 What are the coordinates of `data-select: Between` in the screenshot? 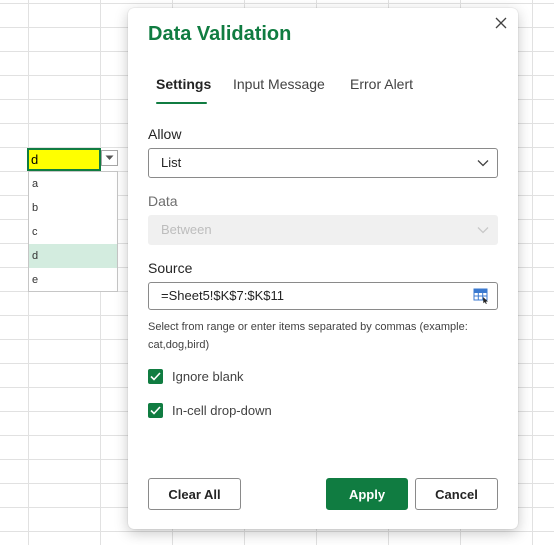 It's located at (323, 230).